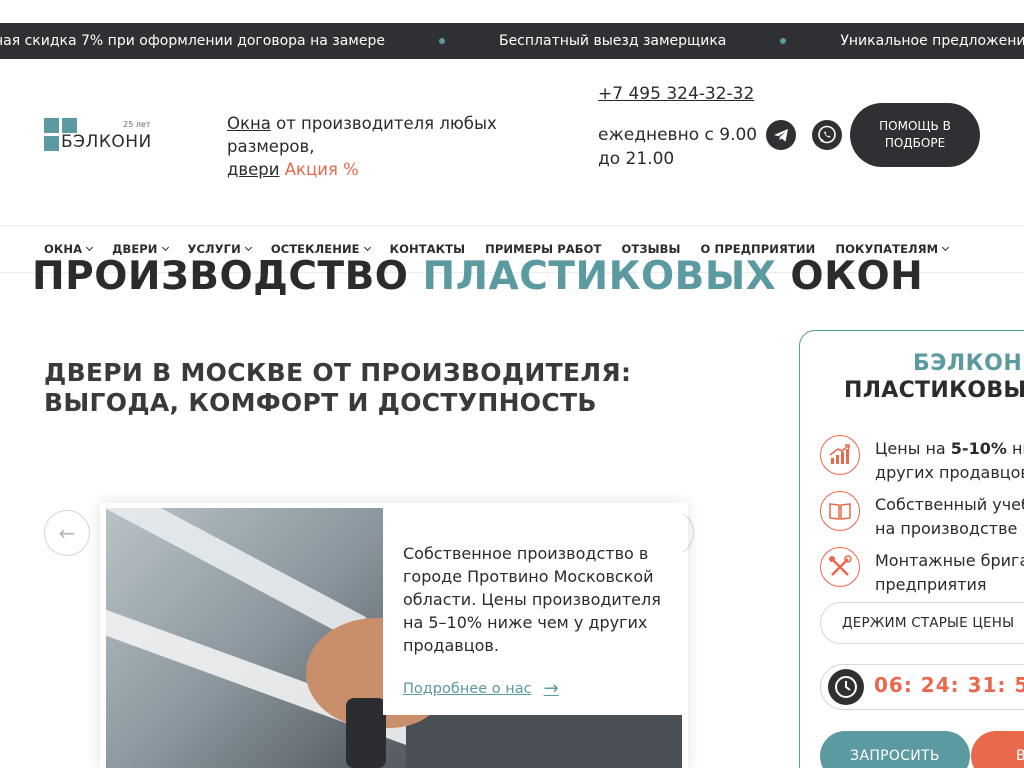  I want to click on chart-growth-icon, so click(840, 455).